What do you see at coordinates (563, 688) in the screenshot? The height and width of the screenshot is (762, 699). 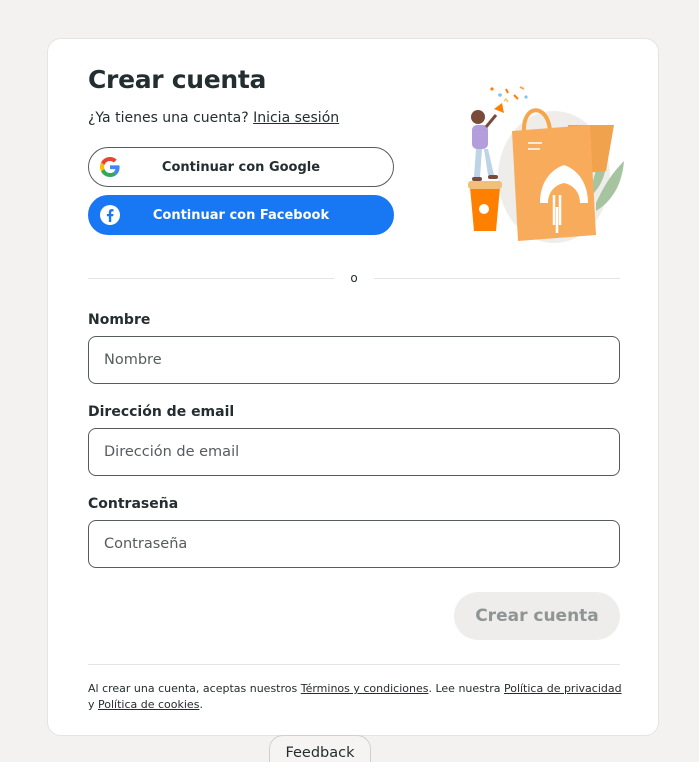 I see `privacy-policy-link: Política de privacidad` at bounding box center [563, 688].